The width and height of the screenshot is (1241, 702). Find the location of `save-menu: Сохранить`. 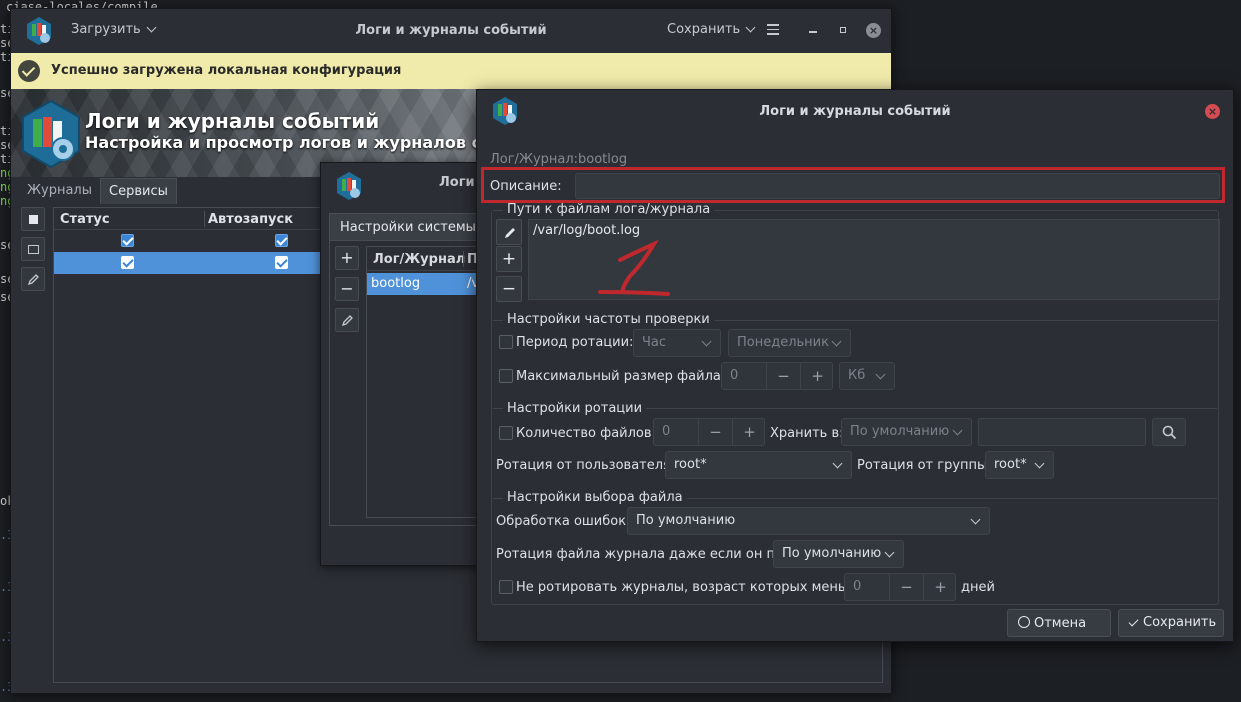

save-menu: Сохранить is located at coordinates (711, 29).